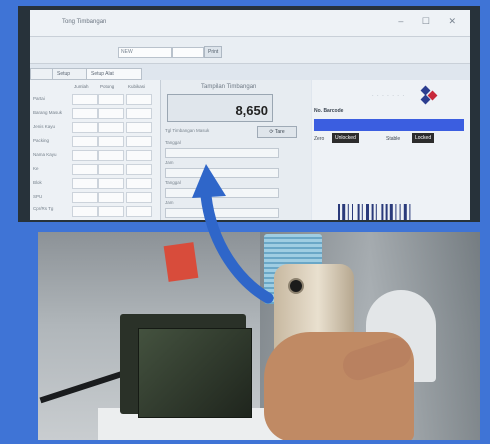  Describe the element at coordinates (229, 87) in the screenshot. I see `scale-display-title: Tampilan Timbangan` at that location.